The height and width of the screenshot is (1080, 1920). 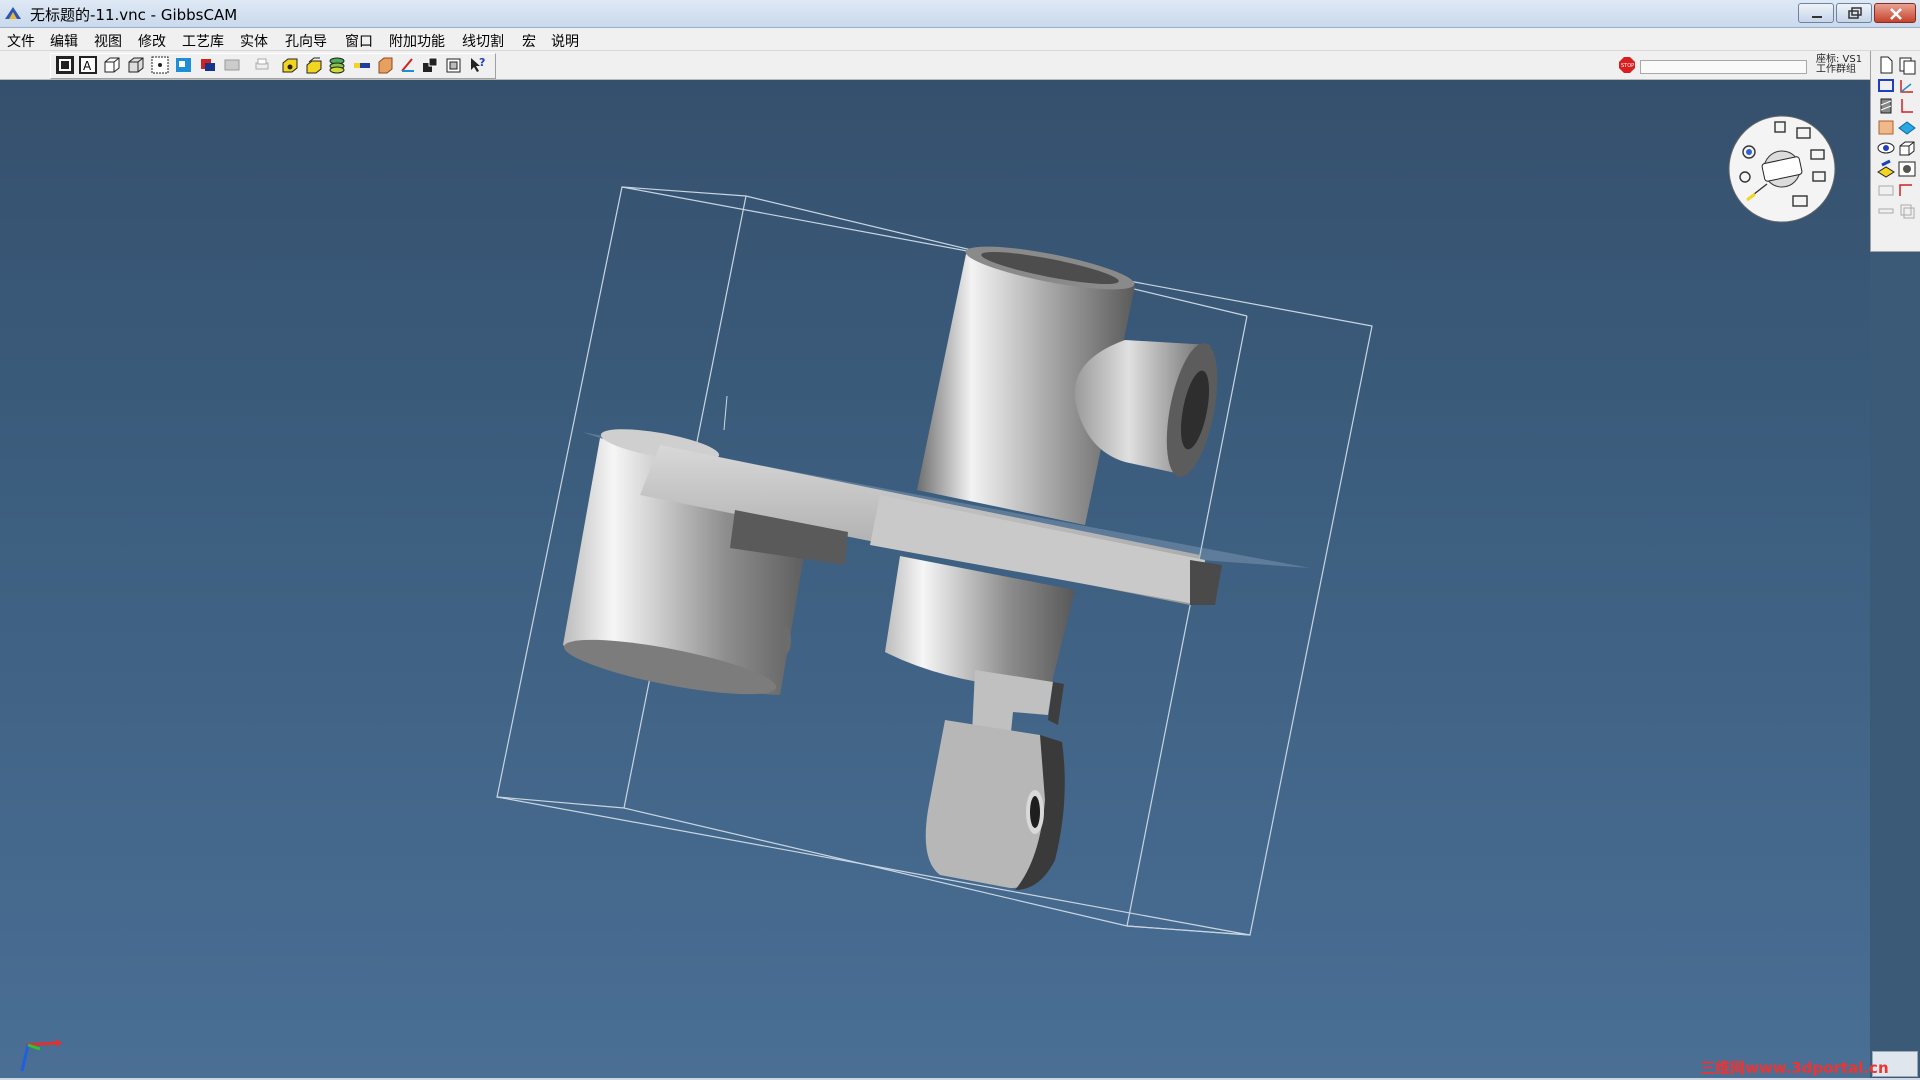 What do you see at coordinates (1907, 148) in the screenshot?
I see `cube-icon` at bounding box center [1907, 148].